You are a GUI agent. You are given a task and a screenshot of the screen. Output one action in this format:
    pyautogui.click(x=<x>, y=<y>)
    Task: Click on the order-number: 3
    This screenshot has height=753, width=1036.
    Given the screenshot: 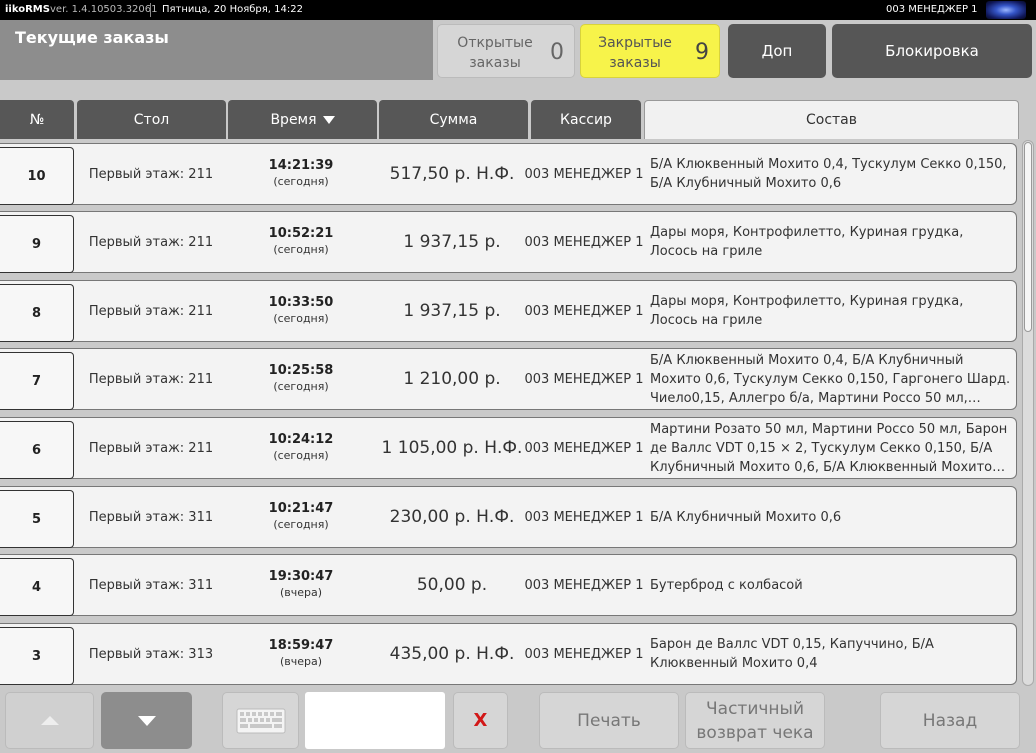 What is the action you would take?
    pyautogui.click(x=37, y=656)
    